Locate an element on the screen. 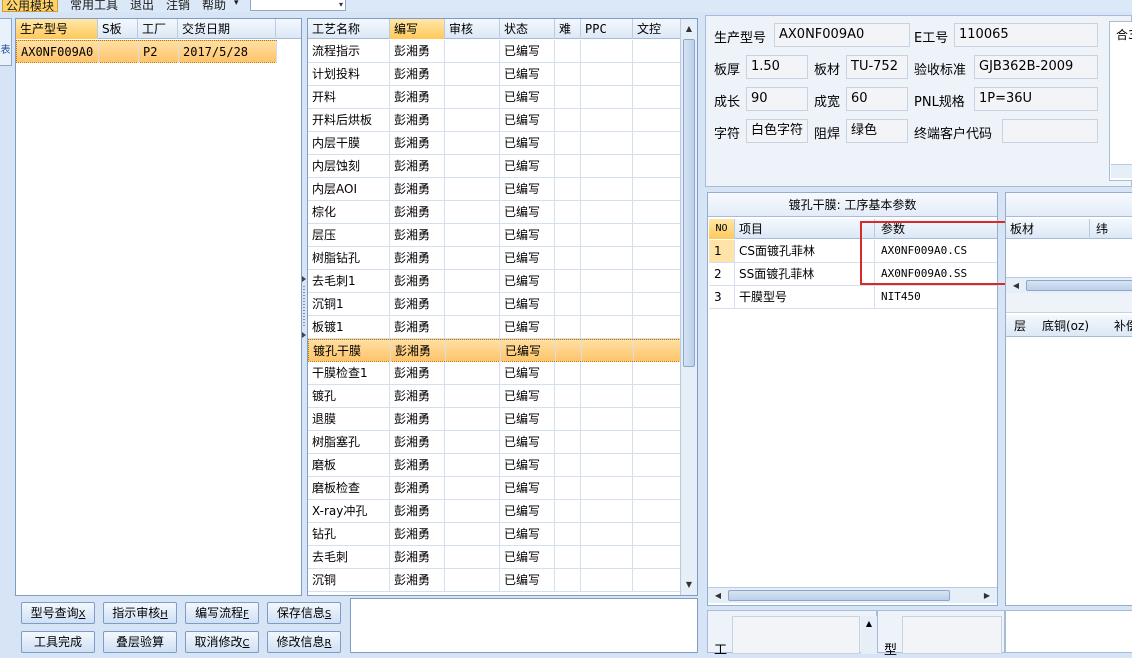  col-header-no: NO is located at coordinates (722, 229).